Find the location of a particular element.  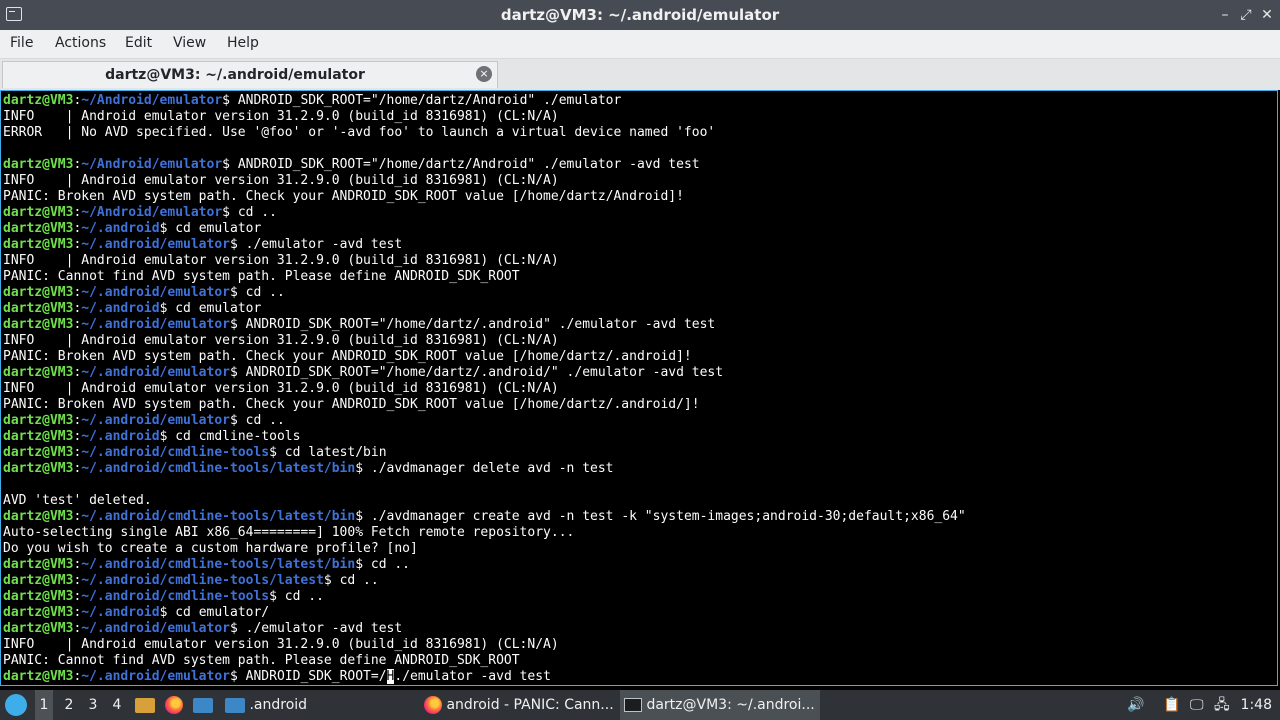

desktop-launcher is located at coordinates (203, 705).